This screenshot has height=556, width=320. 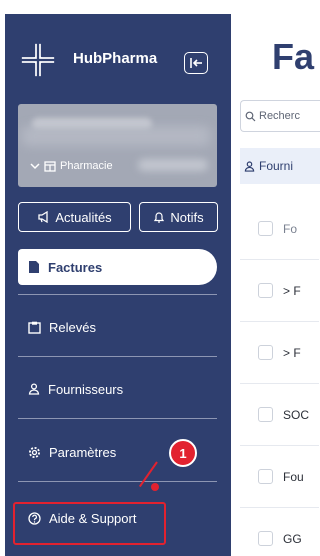 I want to click on brand: HubPharma, so click(x=88, y=60).